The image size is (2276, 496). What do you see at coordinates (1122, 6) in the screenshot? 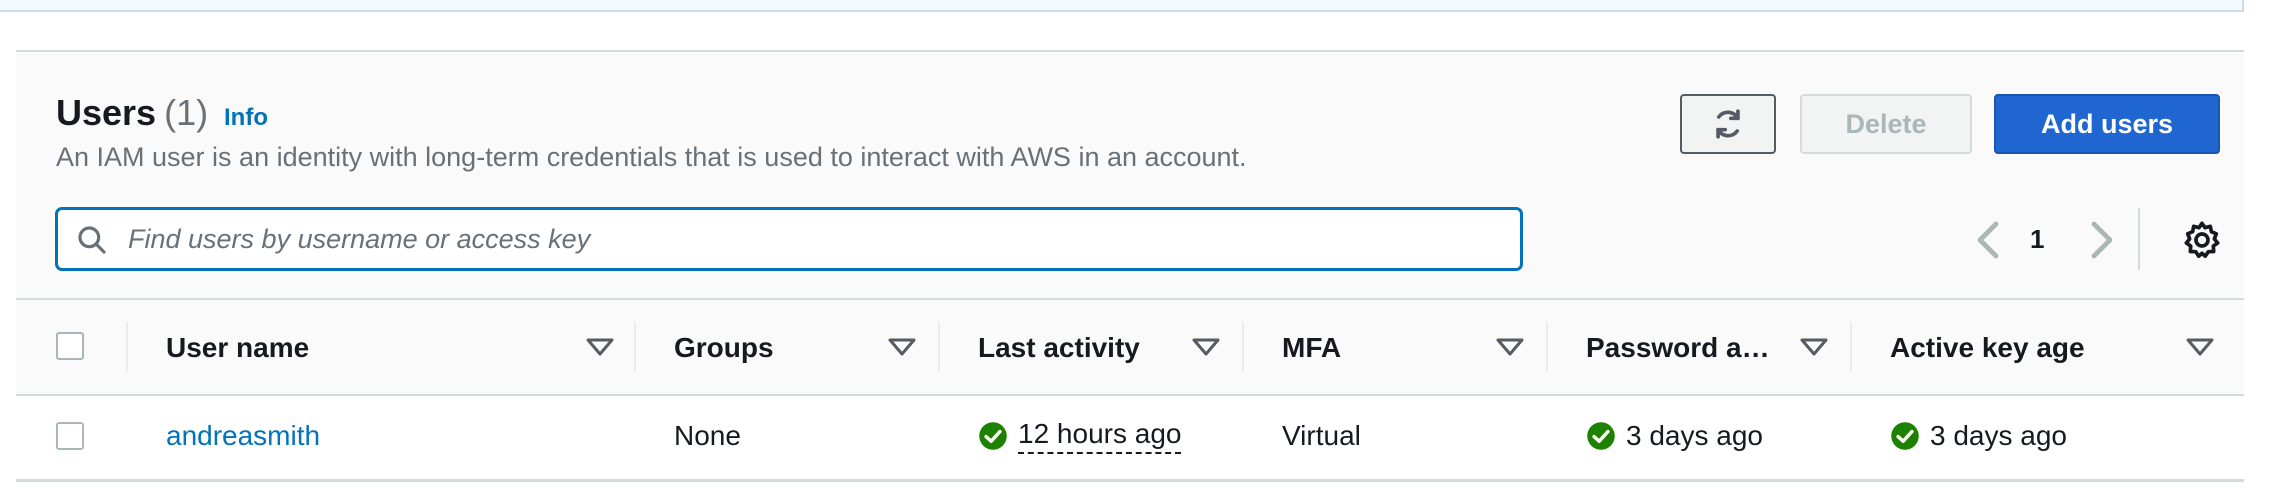
I see `info-banner` at bounding box center [1122, 6].